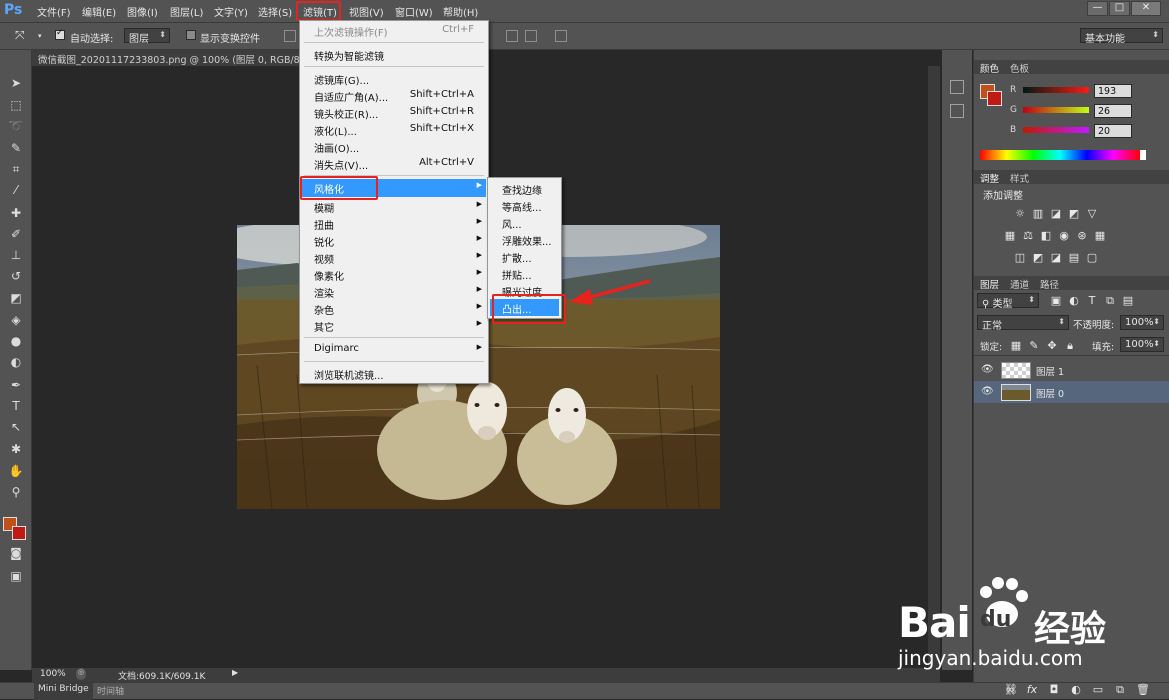 The width and height of the screenshot is (1169, 700). What do you see at coordinates (987, 391) in the screenshot?
I see `eye-icon: 👁︎` at bounding box center [987, 391].